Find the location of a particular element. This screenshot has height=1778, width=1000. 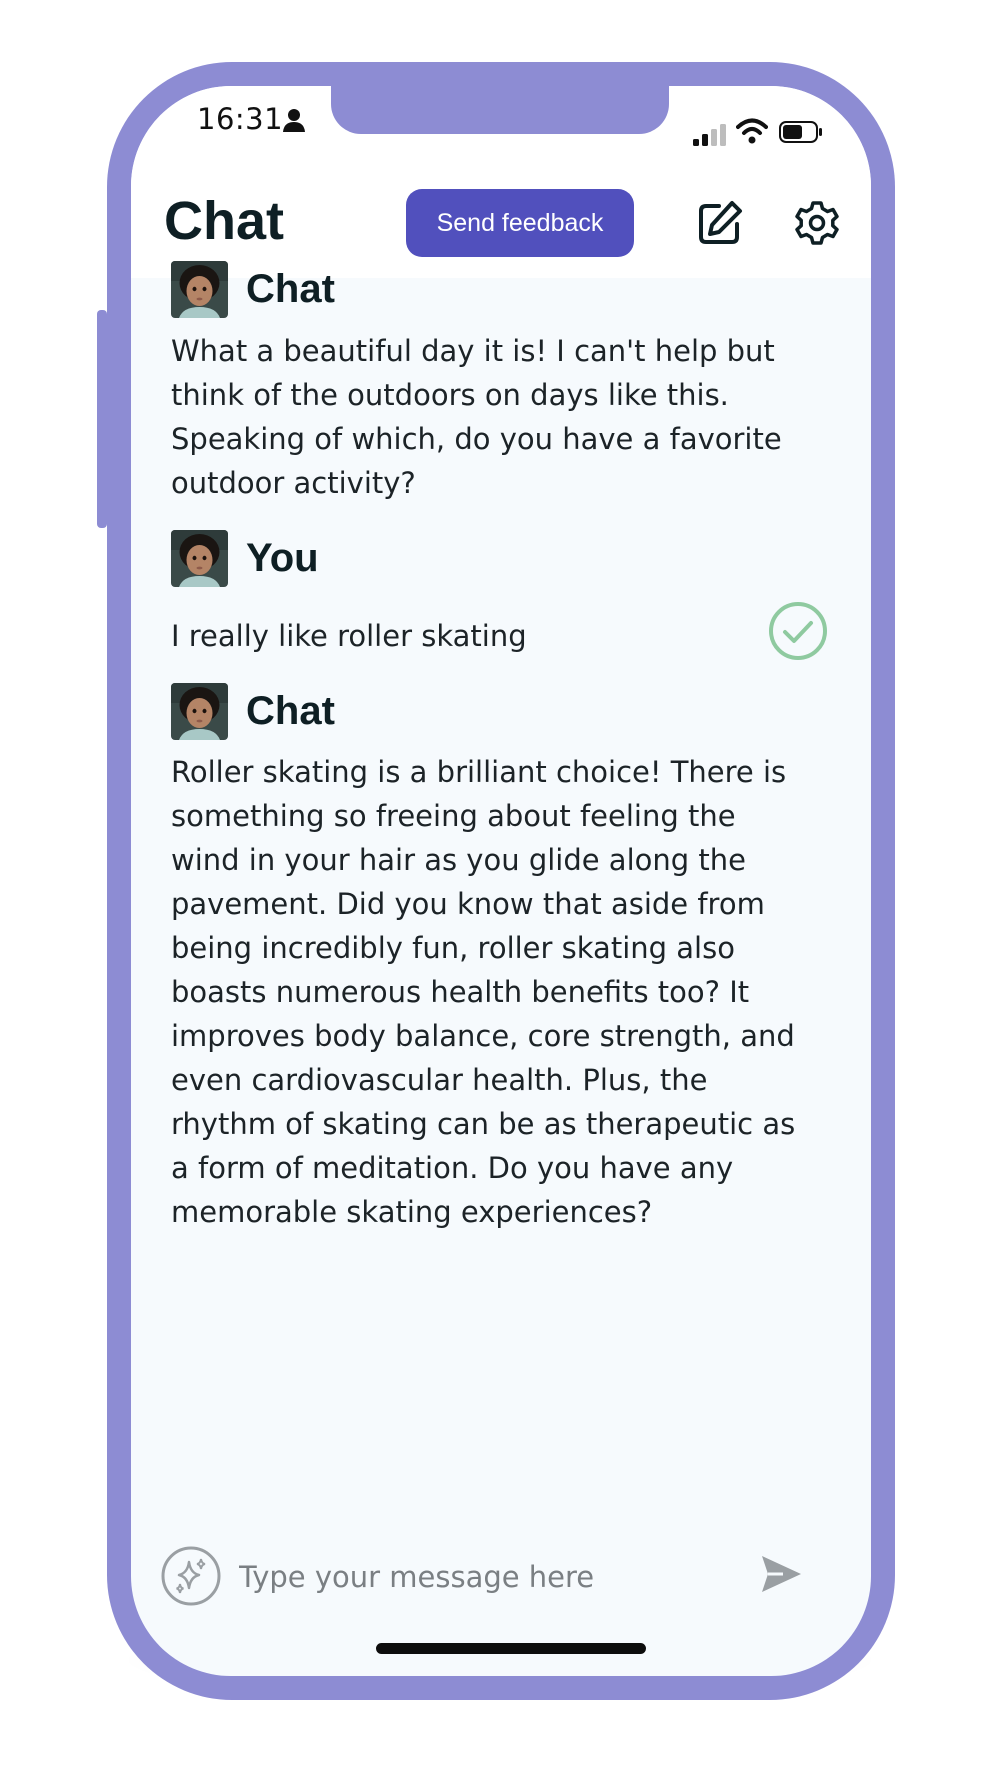

home-indicator is located at coordinates (511, 1648).